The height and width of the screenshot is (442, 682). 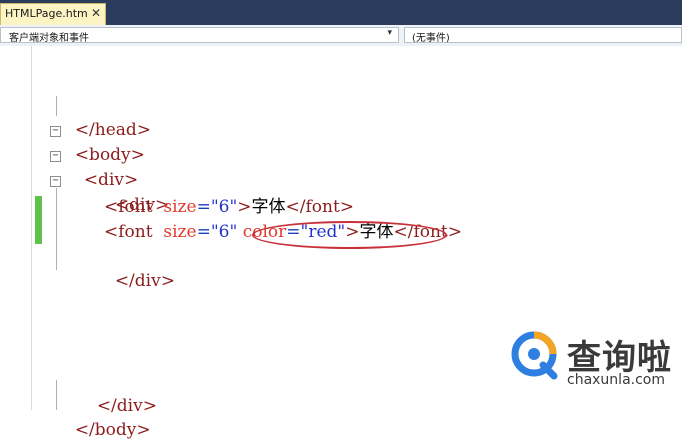 I want to click on inner-text: 字体, so click(x=268, y=207).